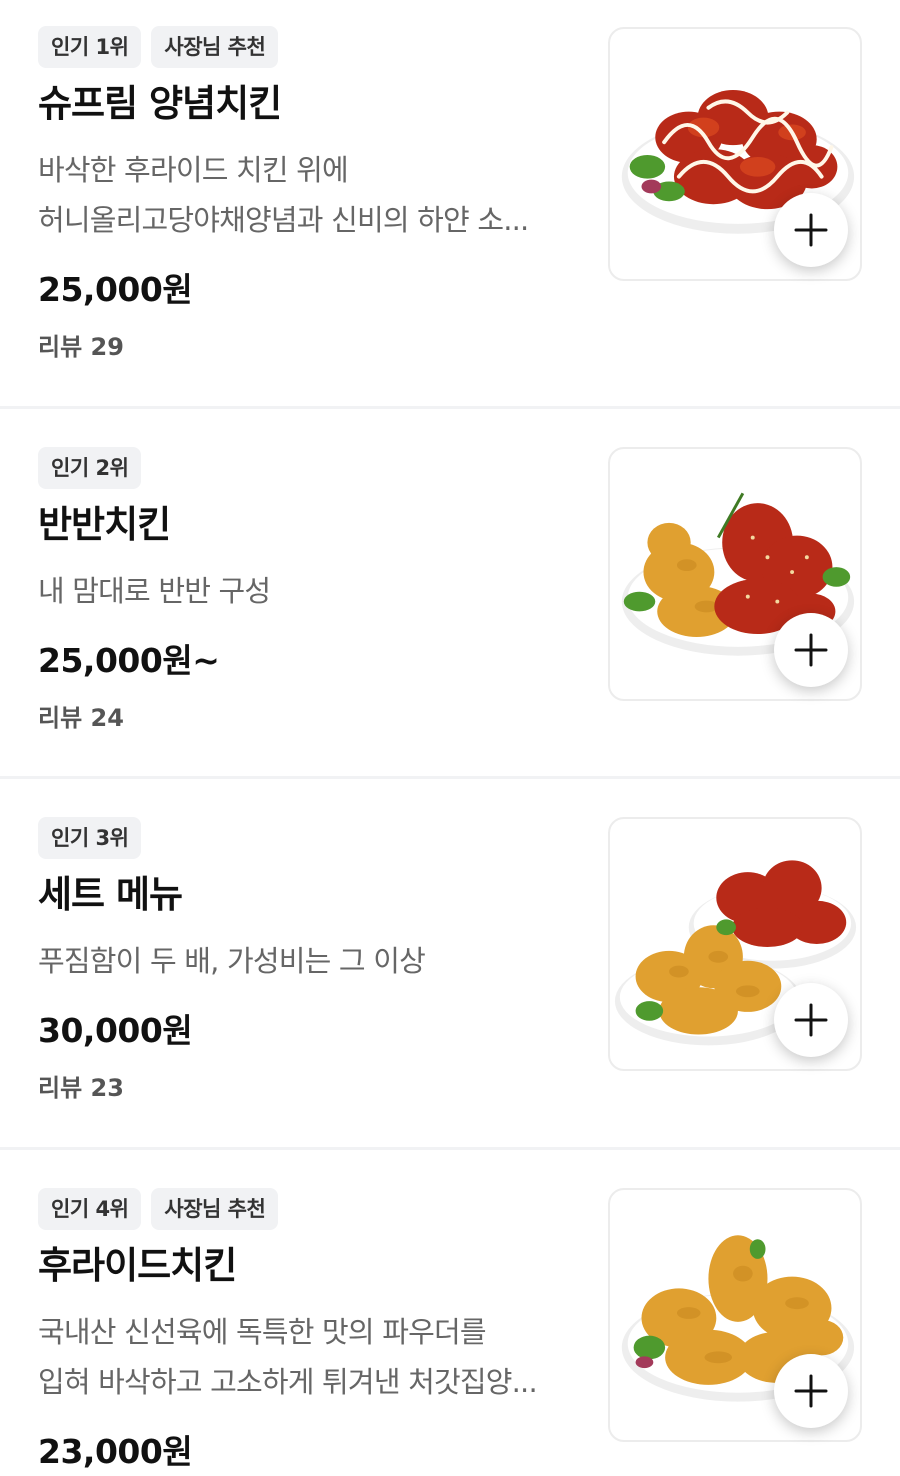 The width and height of the screenshot is (900, 1476). I want to click on badge-group: 인기 4위 사장님 추천, so click(158, 1209).